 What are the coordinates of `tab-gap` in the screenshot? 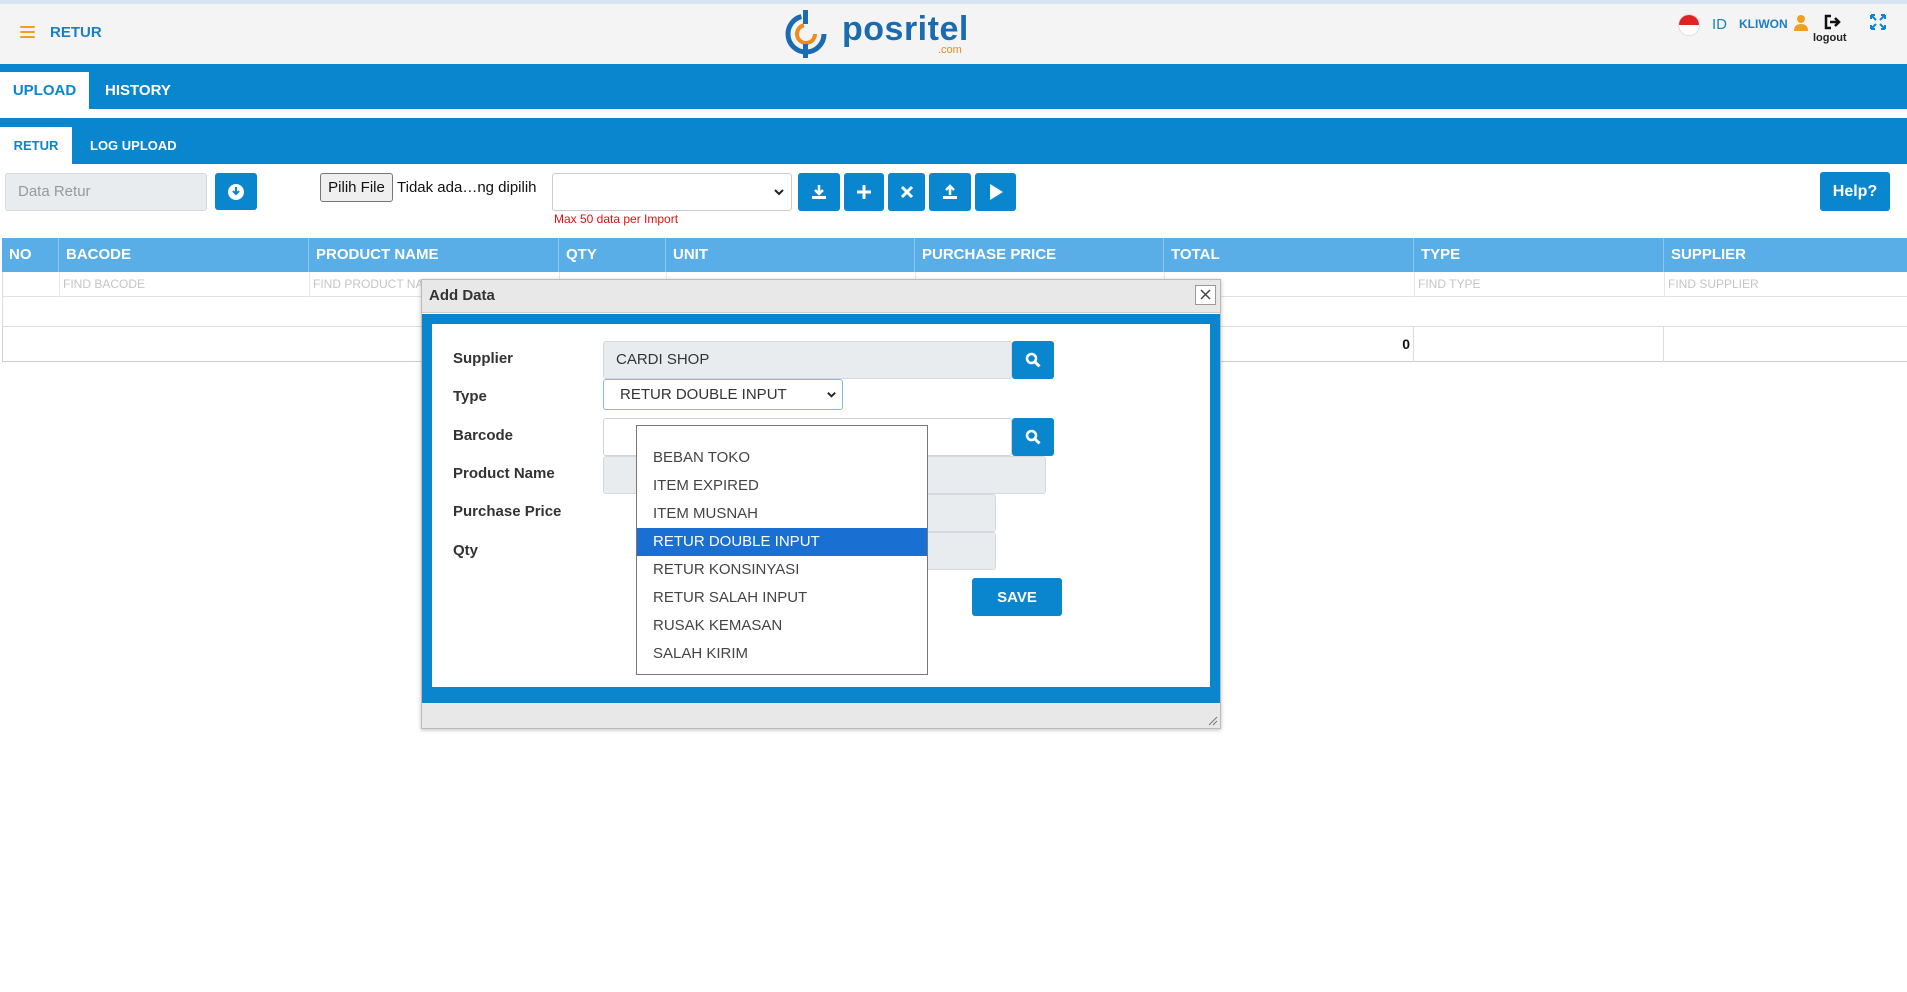 It's located at (953, 113).